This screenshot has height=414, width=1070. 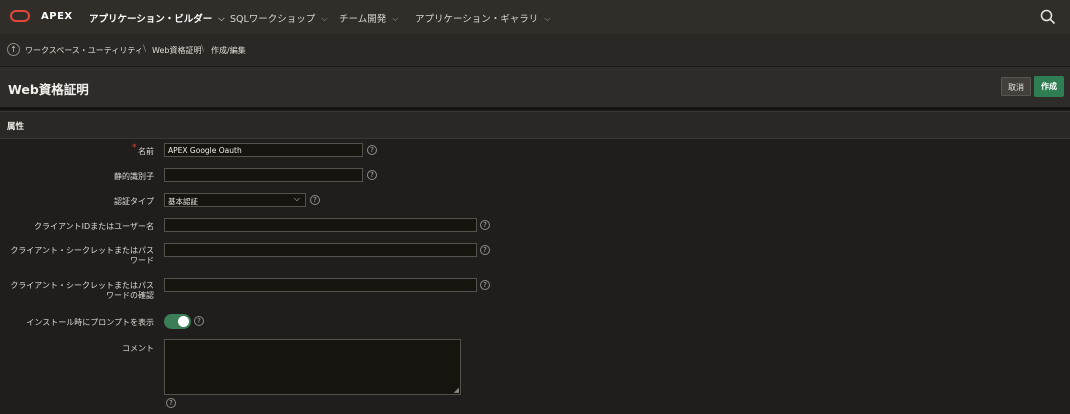 What do you see at coordinates (183, 321) in the screenshot?
I see `toggle-knob` at bounding box center [183, 321].